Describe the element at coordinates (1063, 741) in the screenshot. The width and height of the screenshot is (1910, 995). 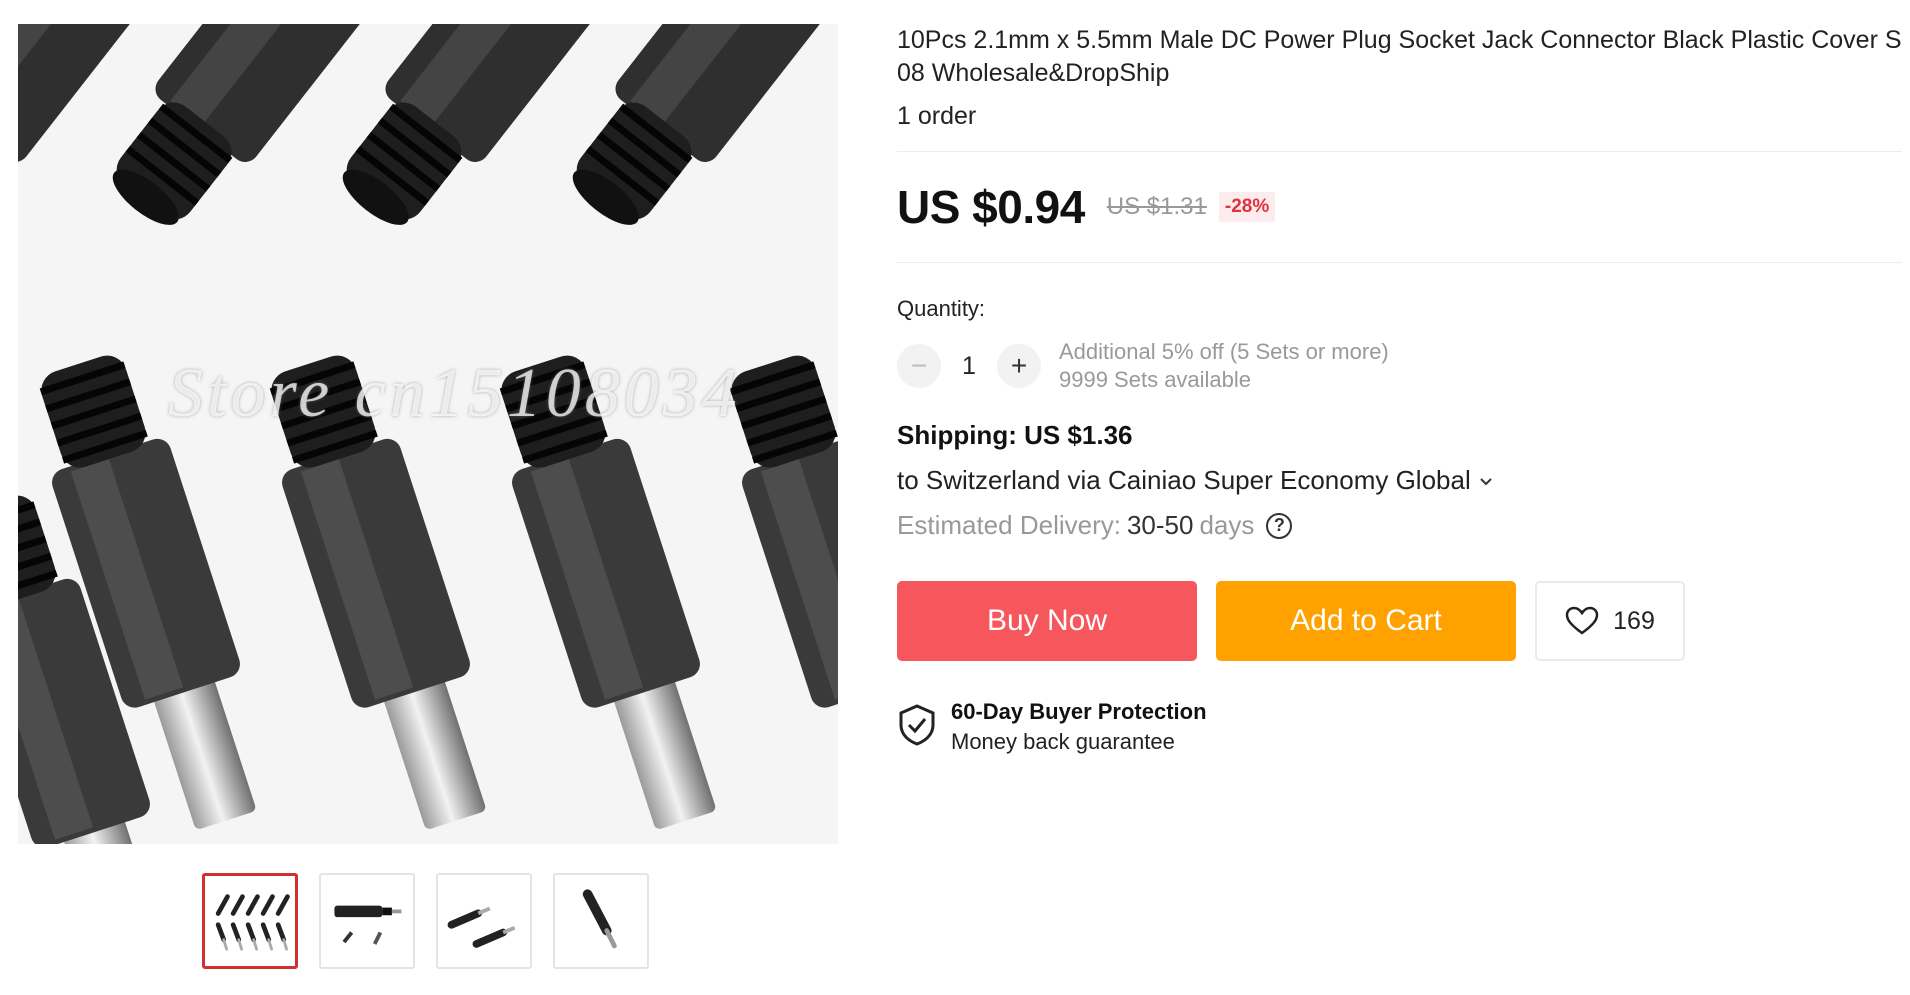
I see `buyer-protection-subtitle: Money back guarantee` at that location.